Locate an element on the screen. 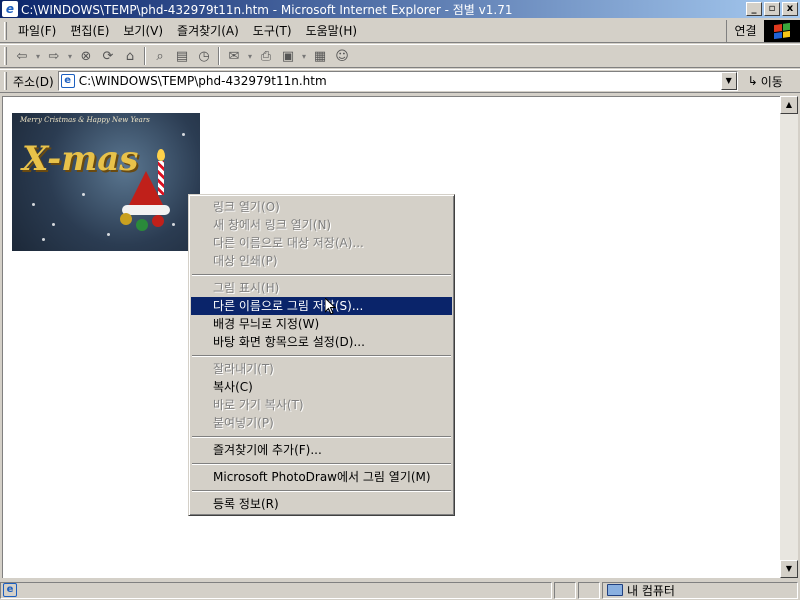 The width and height of the screenshot is (800, 600). status-bar: e 내 컴퓨터 is located at coordinates (400, 590).